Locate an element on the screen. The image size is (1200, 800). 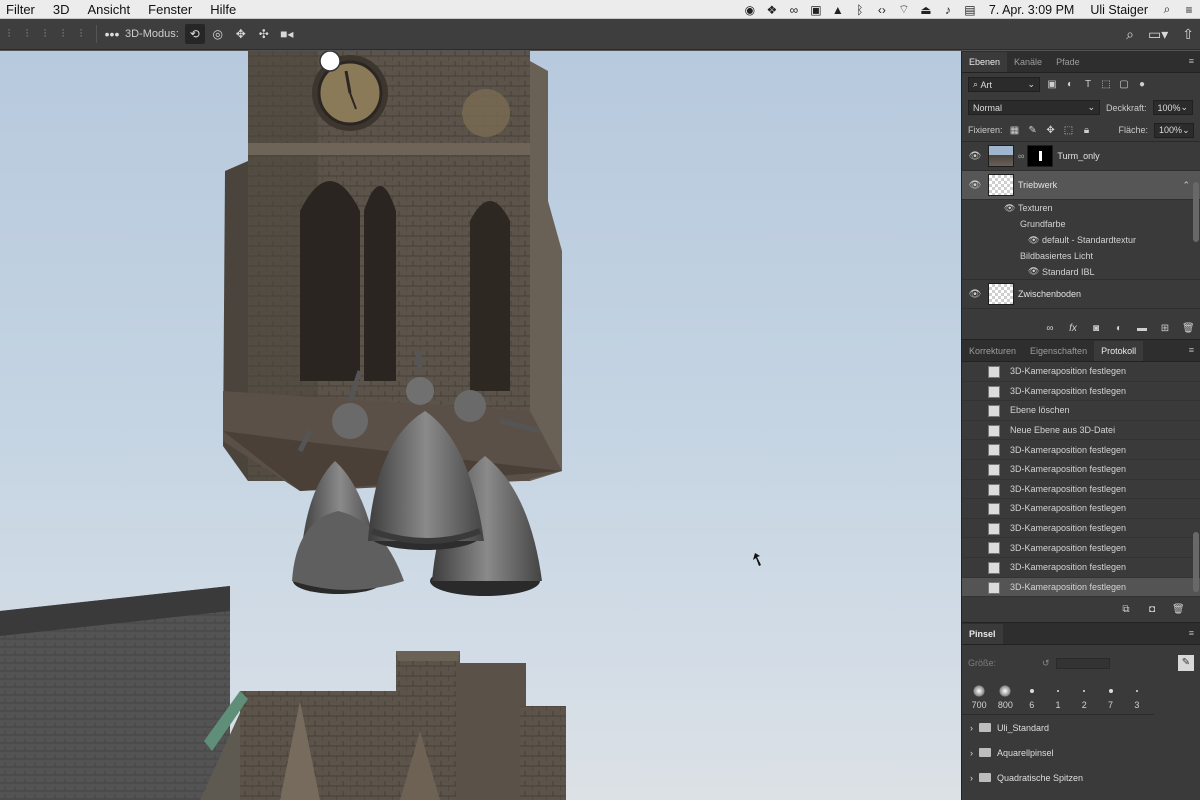
tab-ebenen: Ebenen is located at coordinates (985, 62).